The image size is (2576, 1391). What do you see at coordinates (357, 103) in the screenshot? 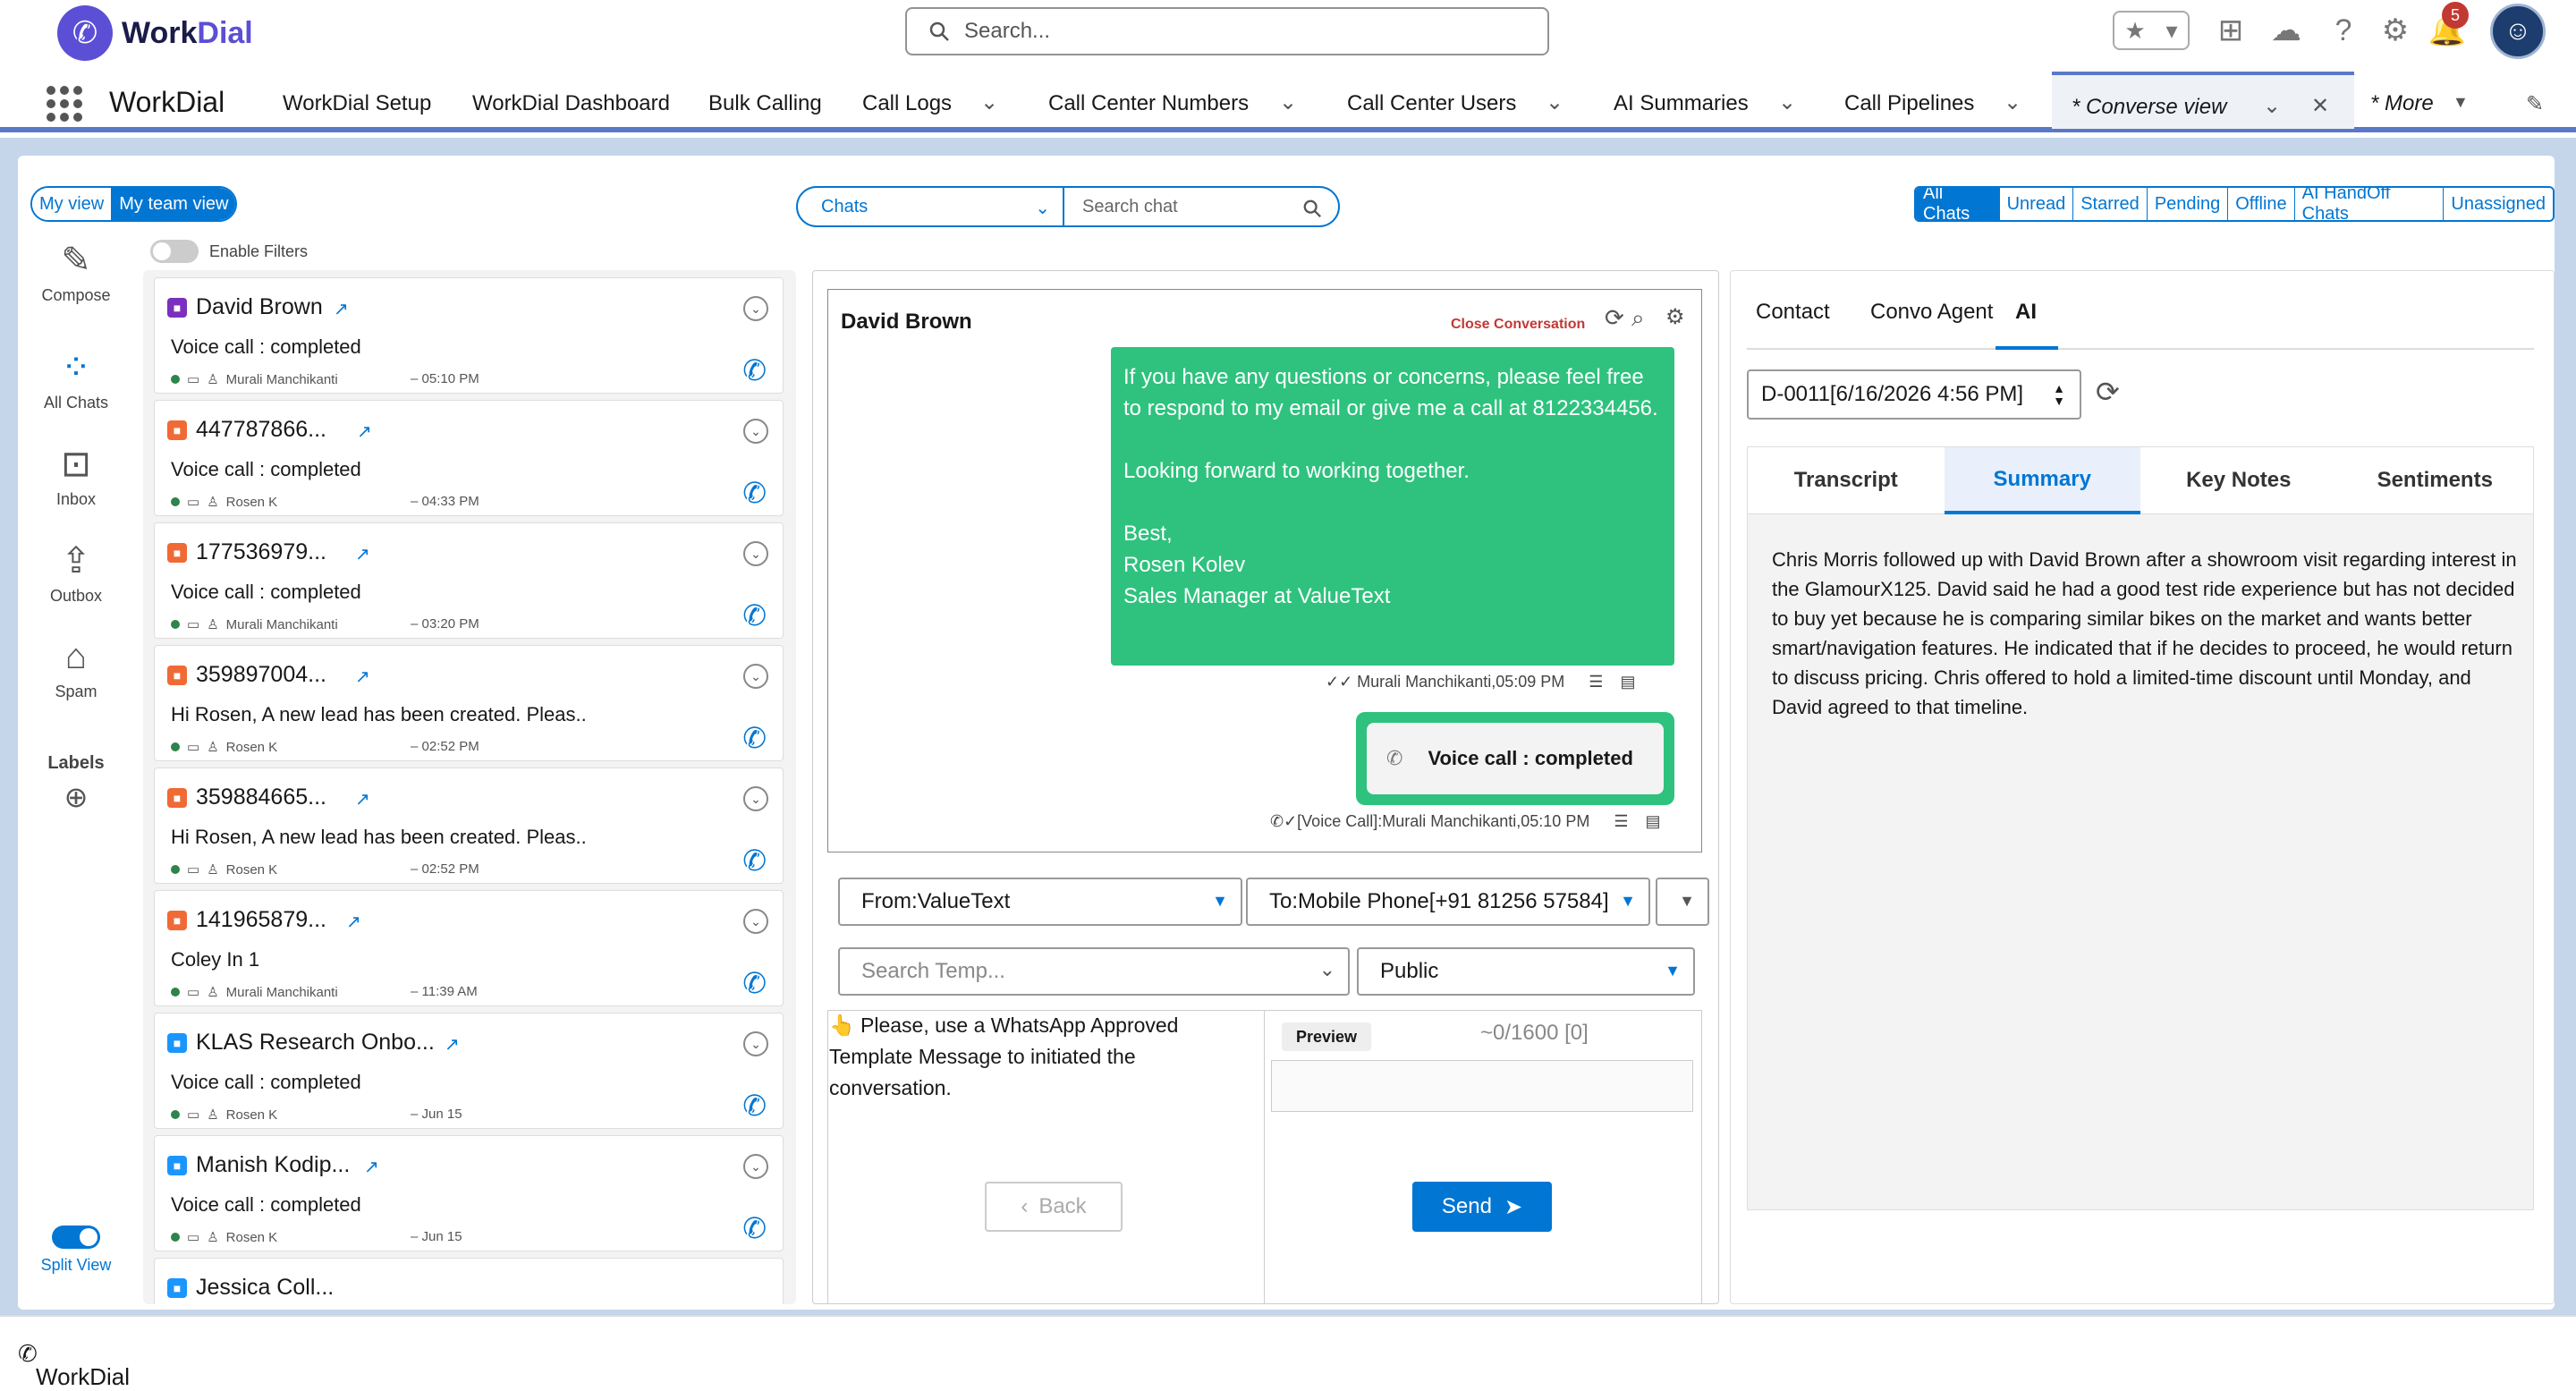
I see `nav-item-setup: WorkDial Setup` at bounding box center [357, 103].